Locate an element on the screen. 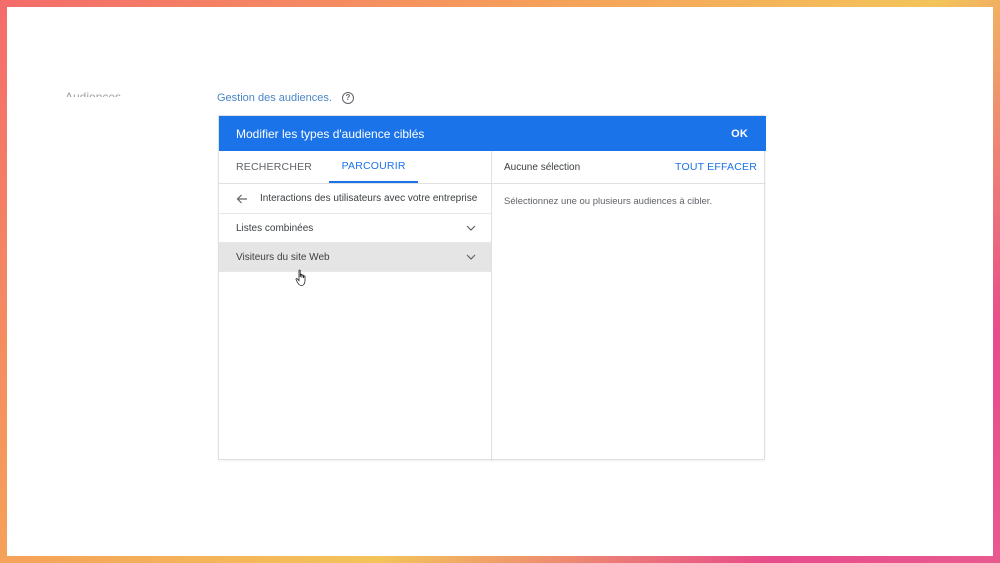 The height and width of the screenshot is (563, 1000). selection-header: Aucune sélection TOUT EFFACER is located at coordinates (629, 167).